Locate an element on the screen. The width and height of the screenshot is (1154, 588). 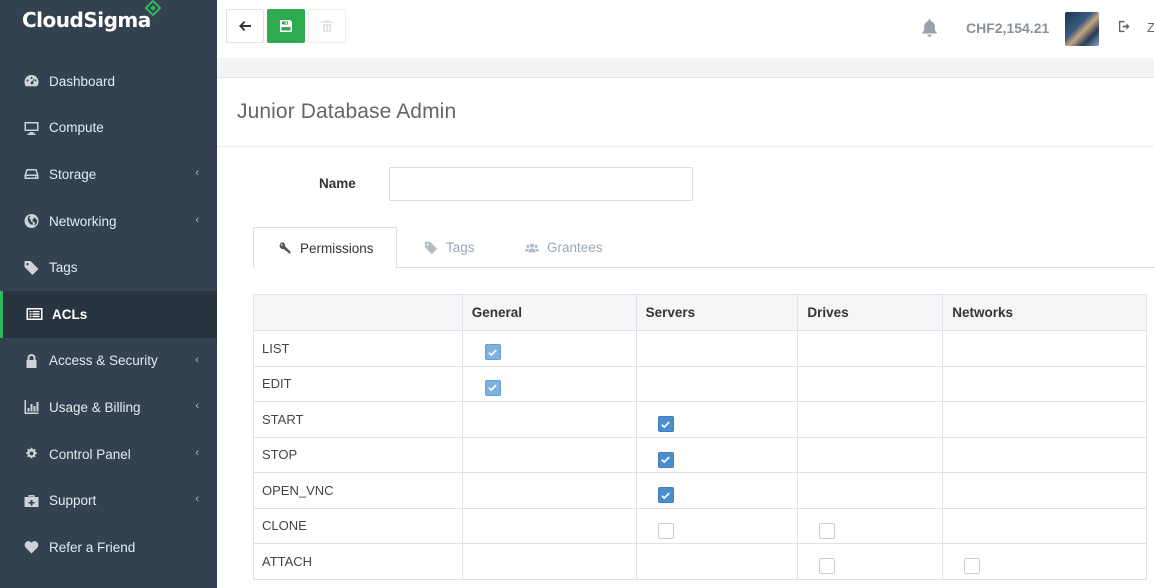
lock-icon is located at coordinates (31, 361).